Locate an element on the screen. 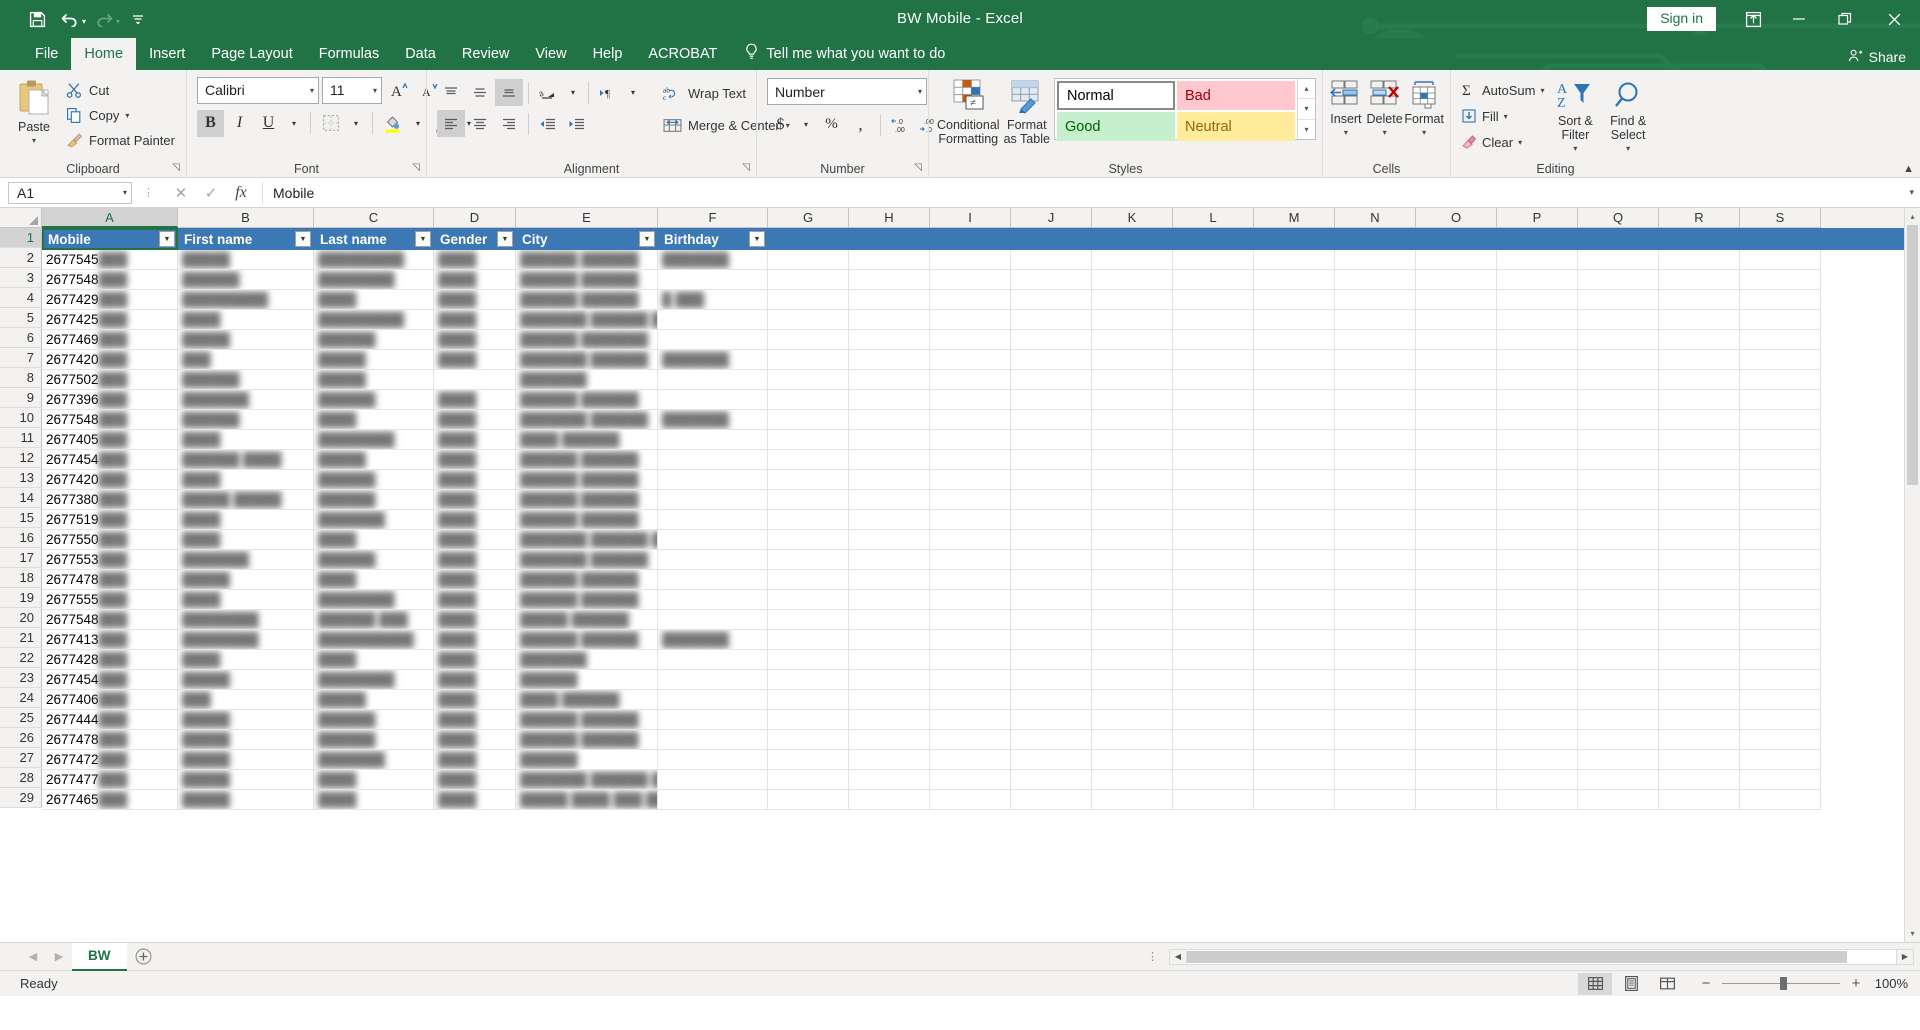 Image resolution: width=1920 pixels, height=1030 pixels. cell-L14 is located at coordinates (1213, 500).